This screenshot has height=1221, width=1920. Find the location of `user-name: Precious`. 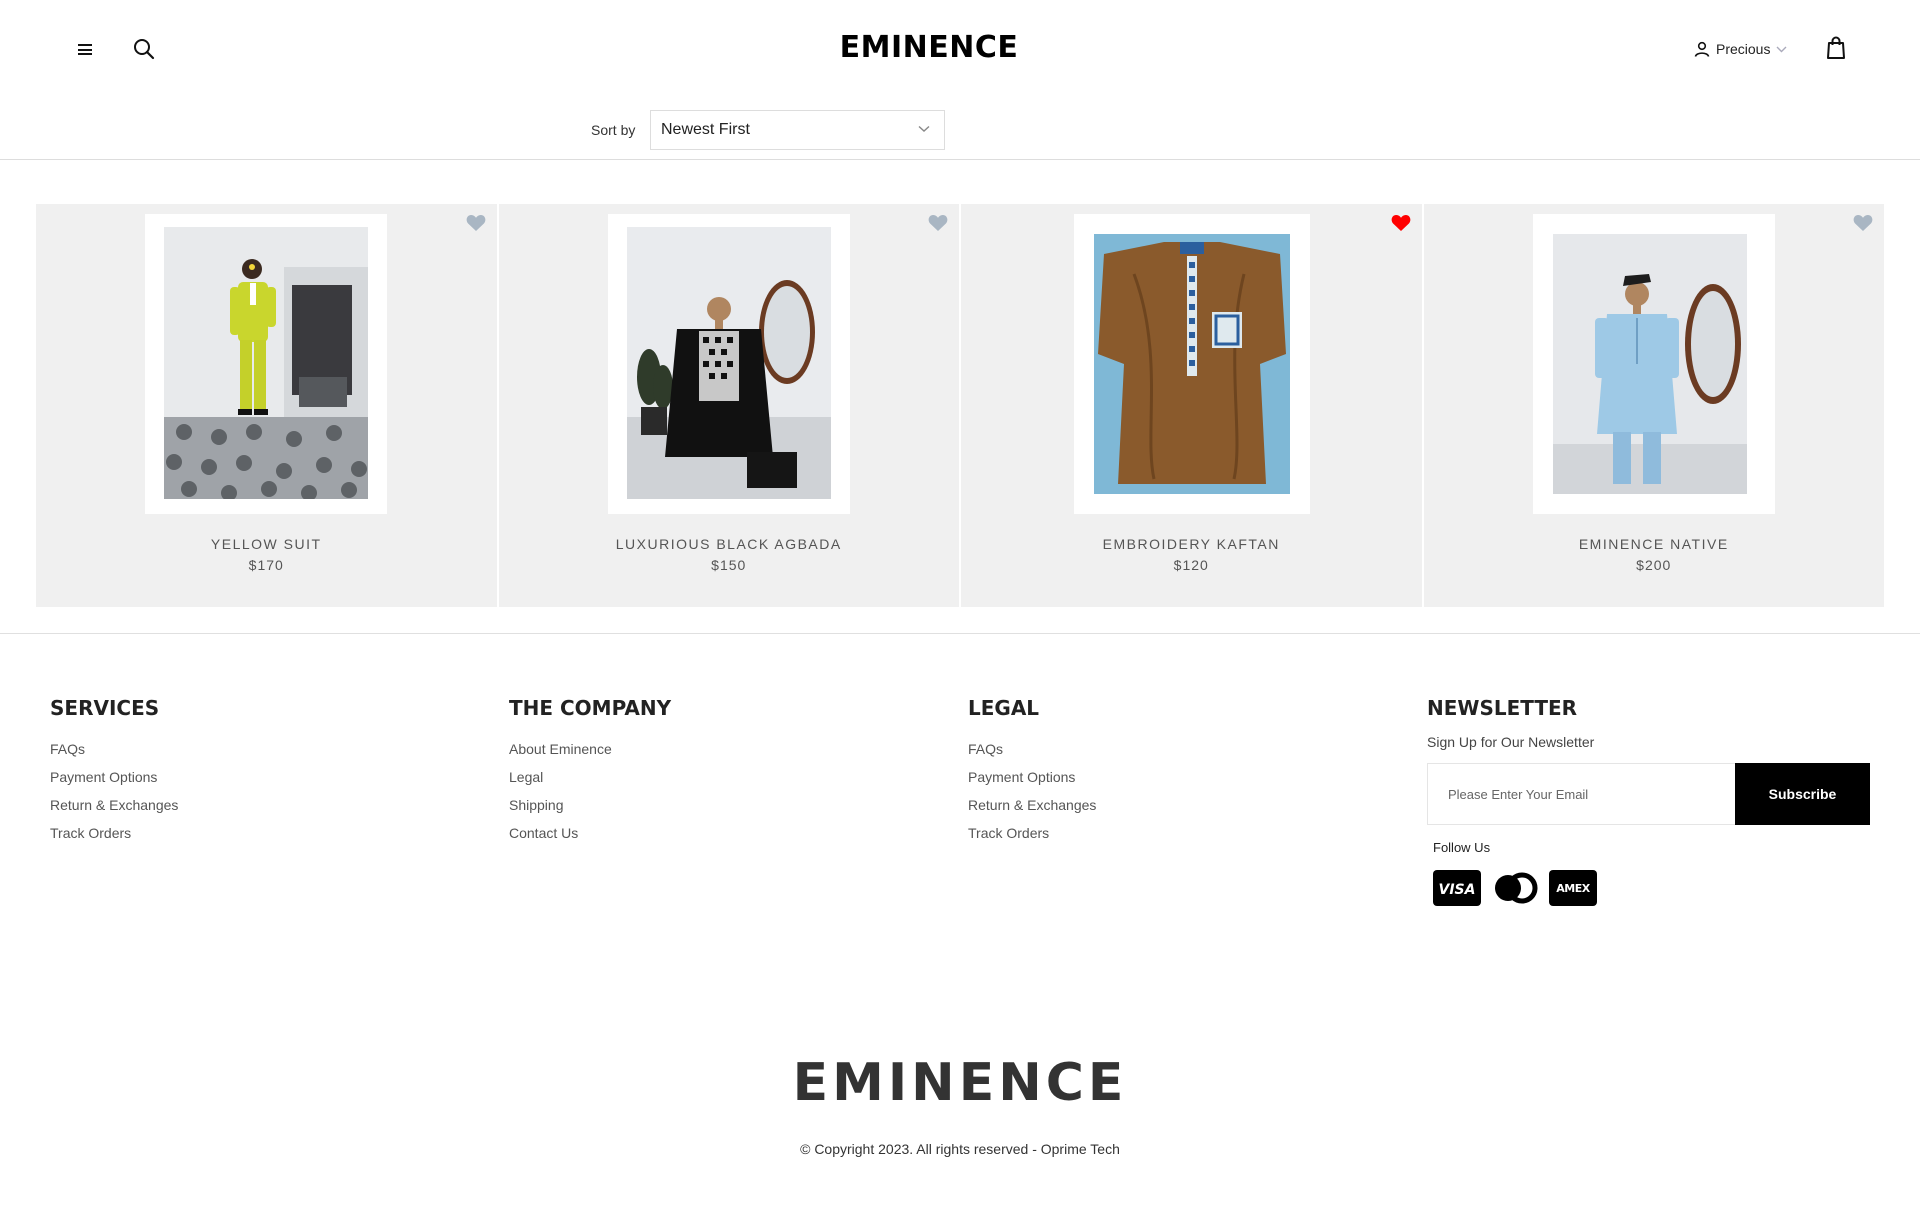

user-name: Precious is located at coordinates (1743, 49).